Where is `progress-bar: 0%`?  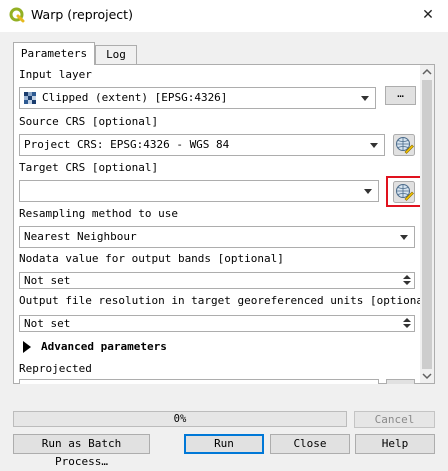
progress-bar: 0% is located at coordinates (180, 419).